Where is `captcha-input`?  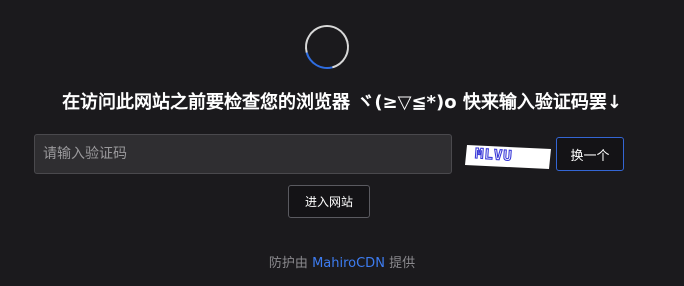 captcha-input is located at coordinates (243, 154).